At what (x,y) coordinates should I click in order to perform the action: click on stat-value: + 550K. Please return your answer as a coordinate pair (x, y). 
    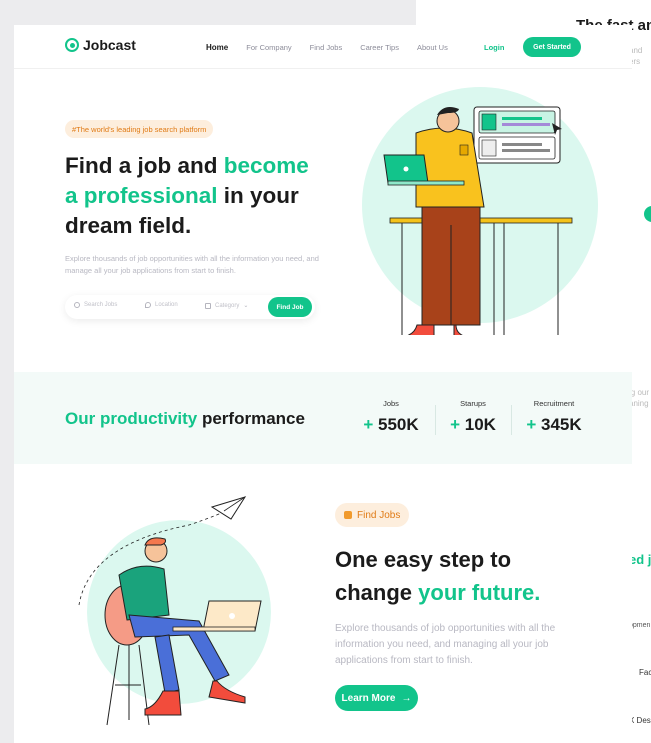
    Looking at the image, I should click on (391, 425).